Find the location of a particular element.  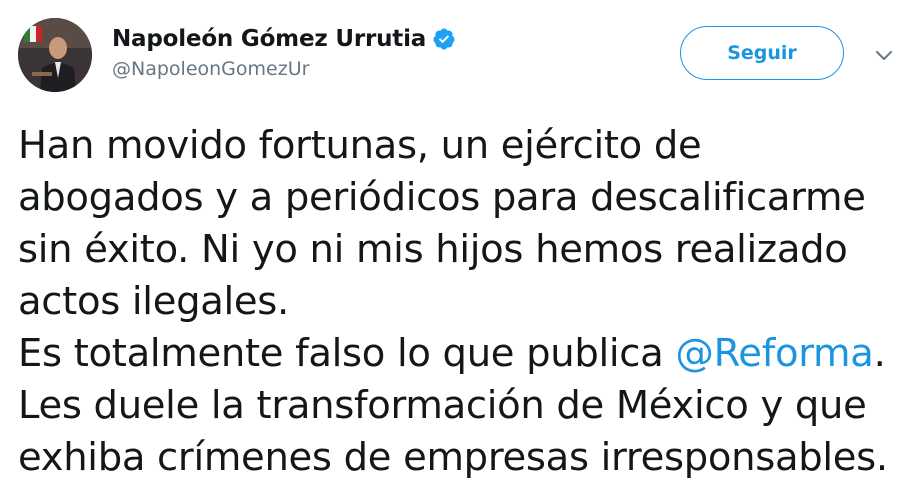

author-info: Napoleón Gómez Urrutia @NapoleonGomezUr is located at coordinates (284, 57).